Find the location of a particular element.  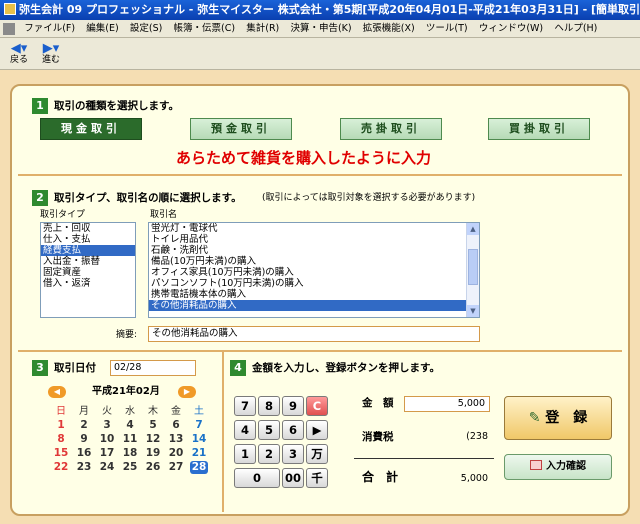

menu-file: ファイル(F) is located at coordinates (49, 28).